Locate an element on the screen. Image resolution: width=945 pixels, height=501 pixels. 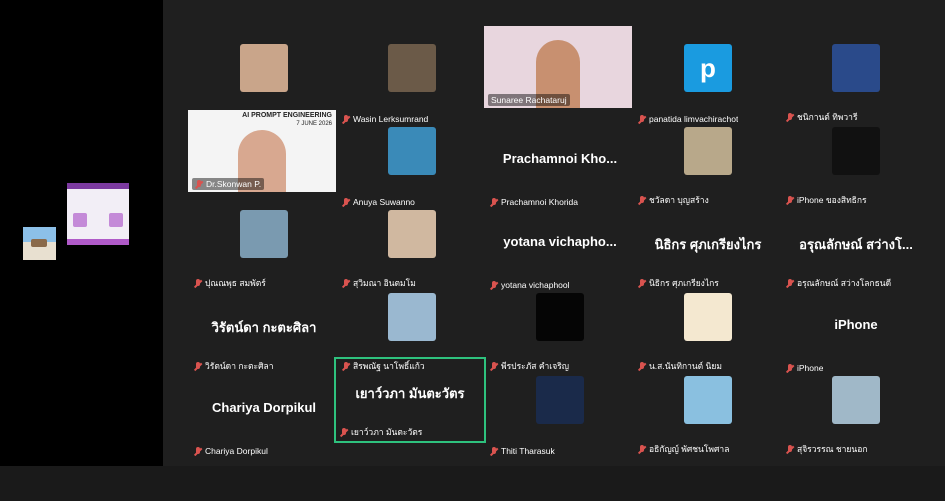
participant-display-name: Chariya Dorpikul is located at coordinates (264, 407).